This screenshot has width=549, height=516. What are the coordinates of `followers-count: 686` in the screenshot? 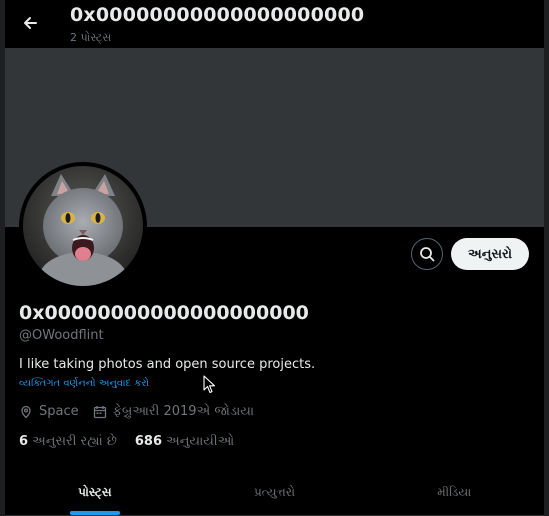 It's located at (148, 441).